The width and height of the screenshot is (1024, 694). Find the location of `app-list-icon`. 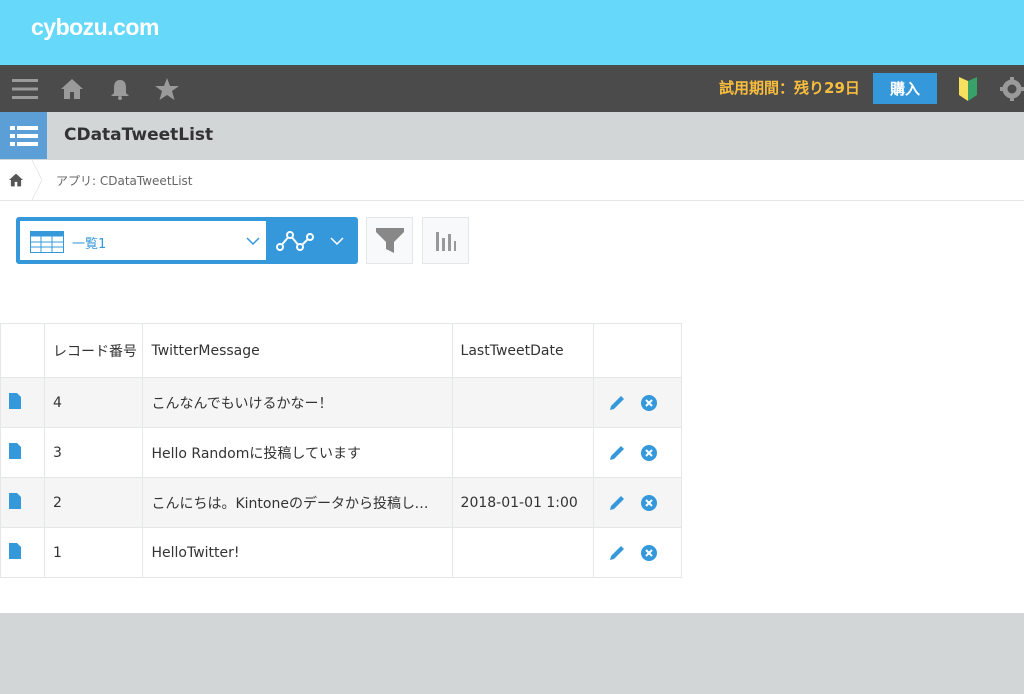

app-list-icon is located at coordinates (23, 135).